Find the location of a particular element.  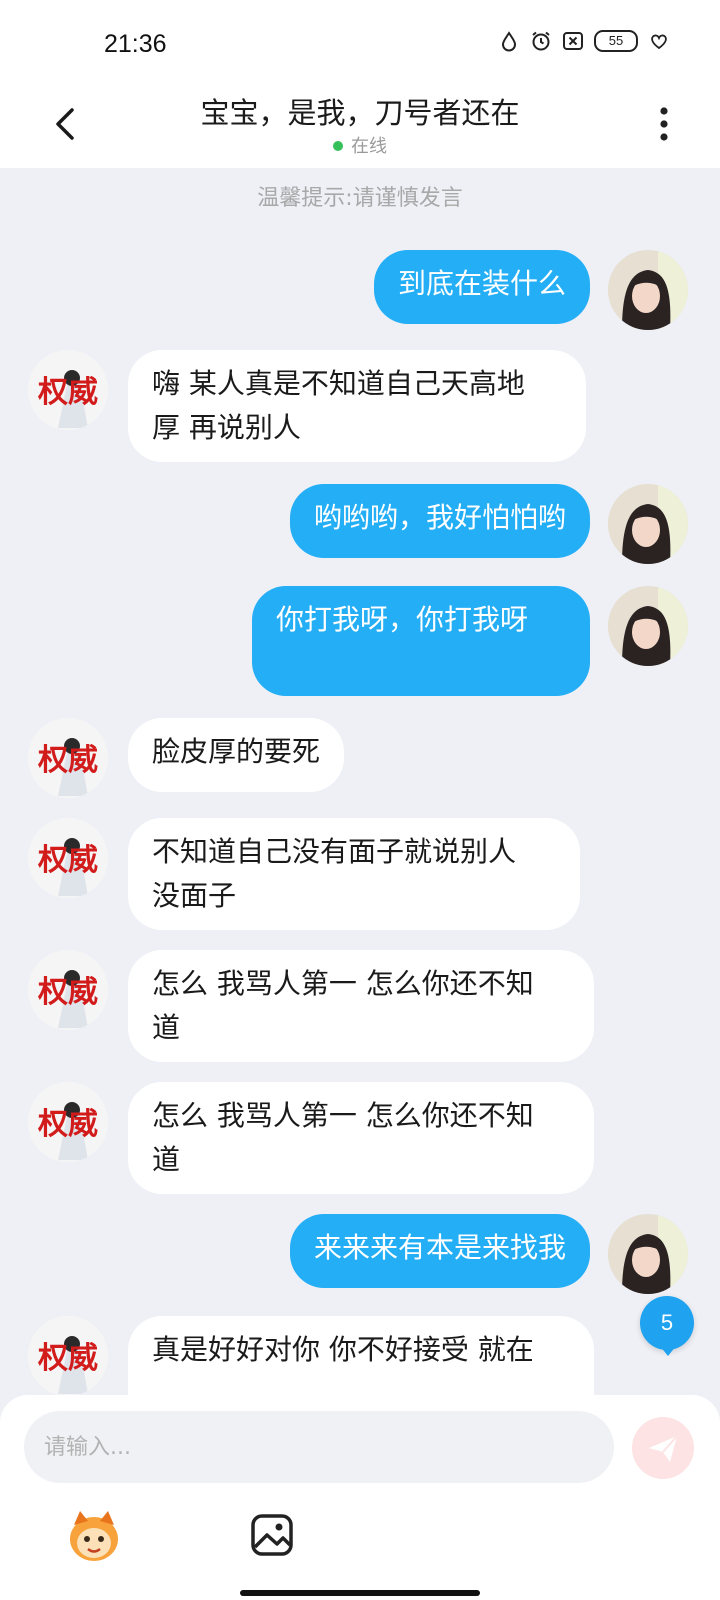

message-line: 不知道自己没有面子就说别人 is located at coordinates (334, 851).